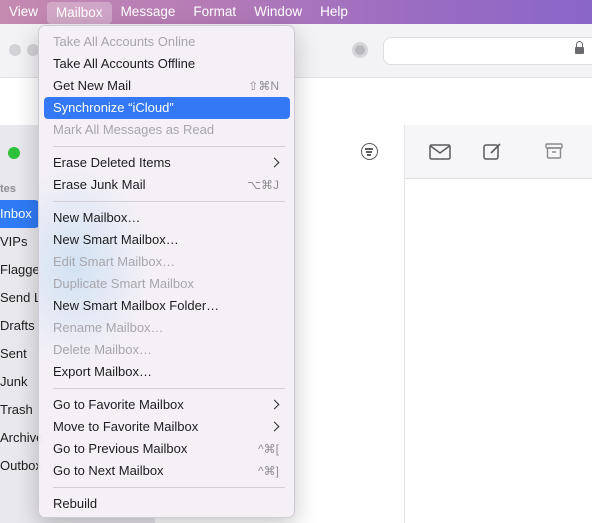  What do you see at coordinates (369, 151) in the screenshot?
I see `filter-icon` at bounding box center [369, 151].